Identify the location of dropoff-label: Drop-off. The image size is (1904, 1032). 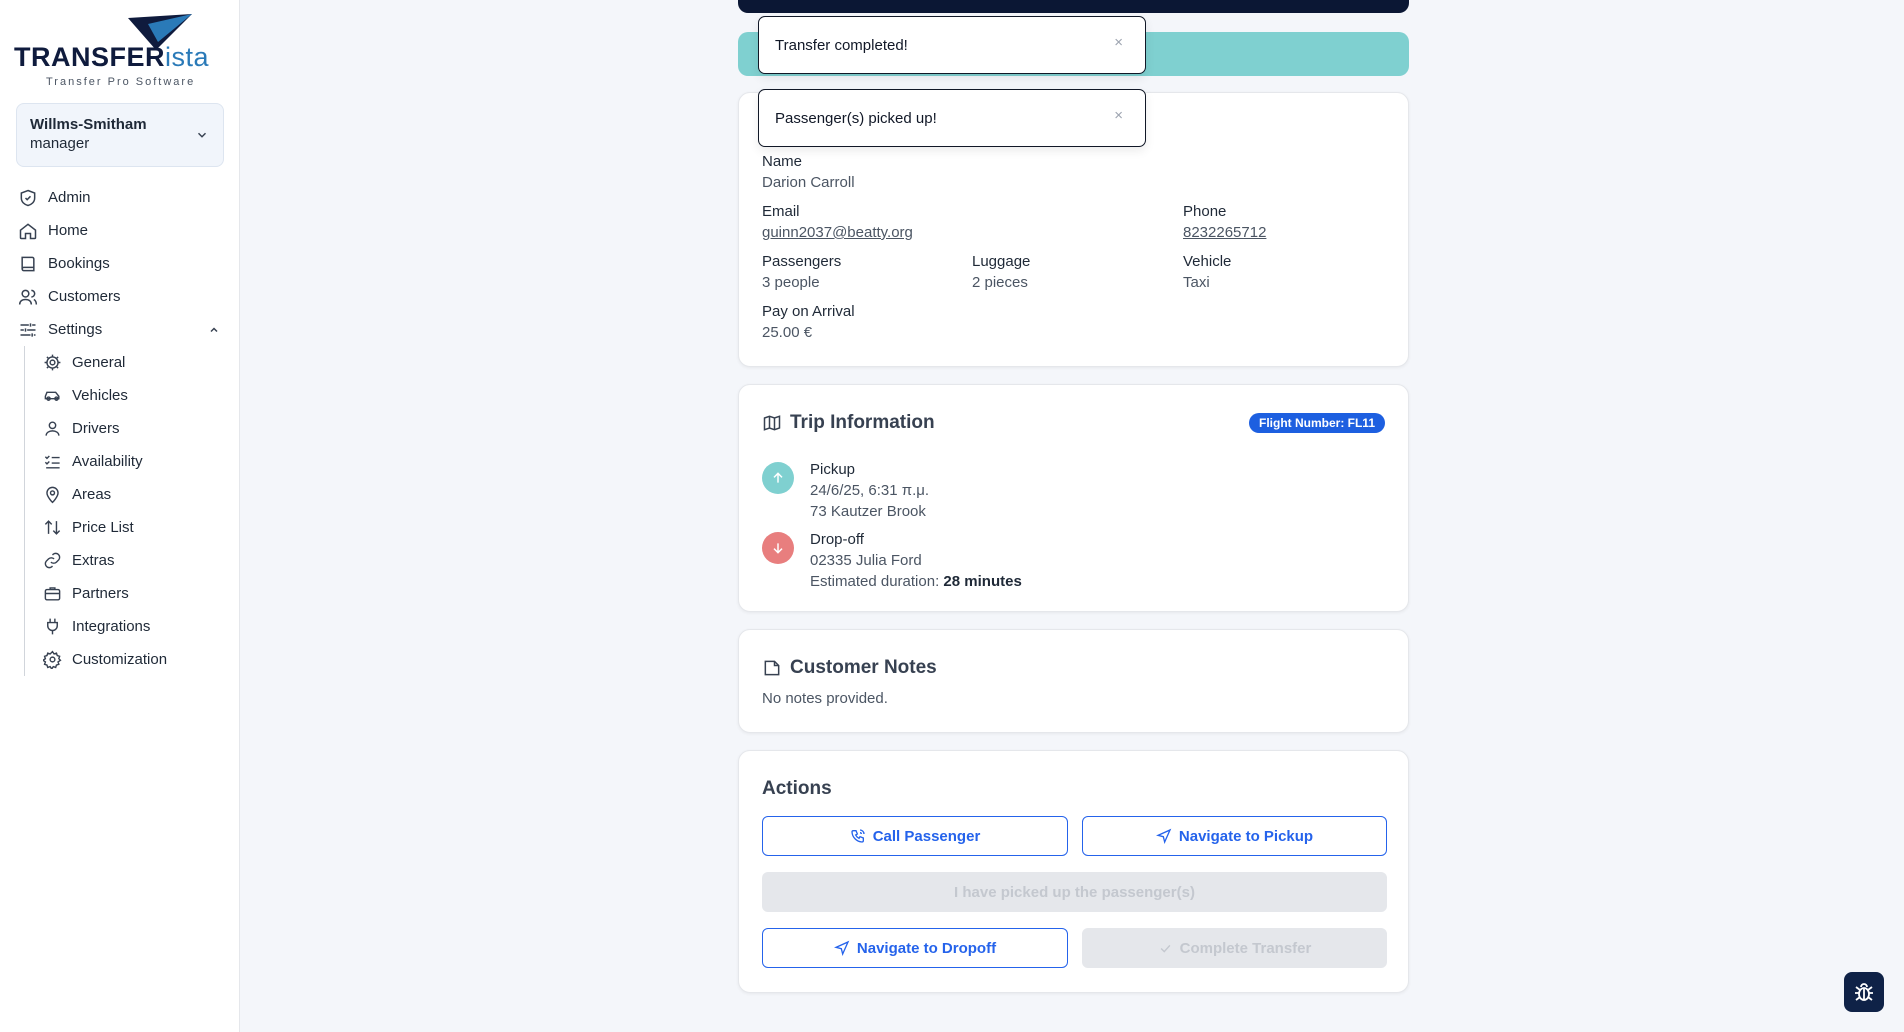
(837, 539).